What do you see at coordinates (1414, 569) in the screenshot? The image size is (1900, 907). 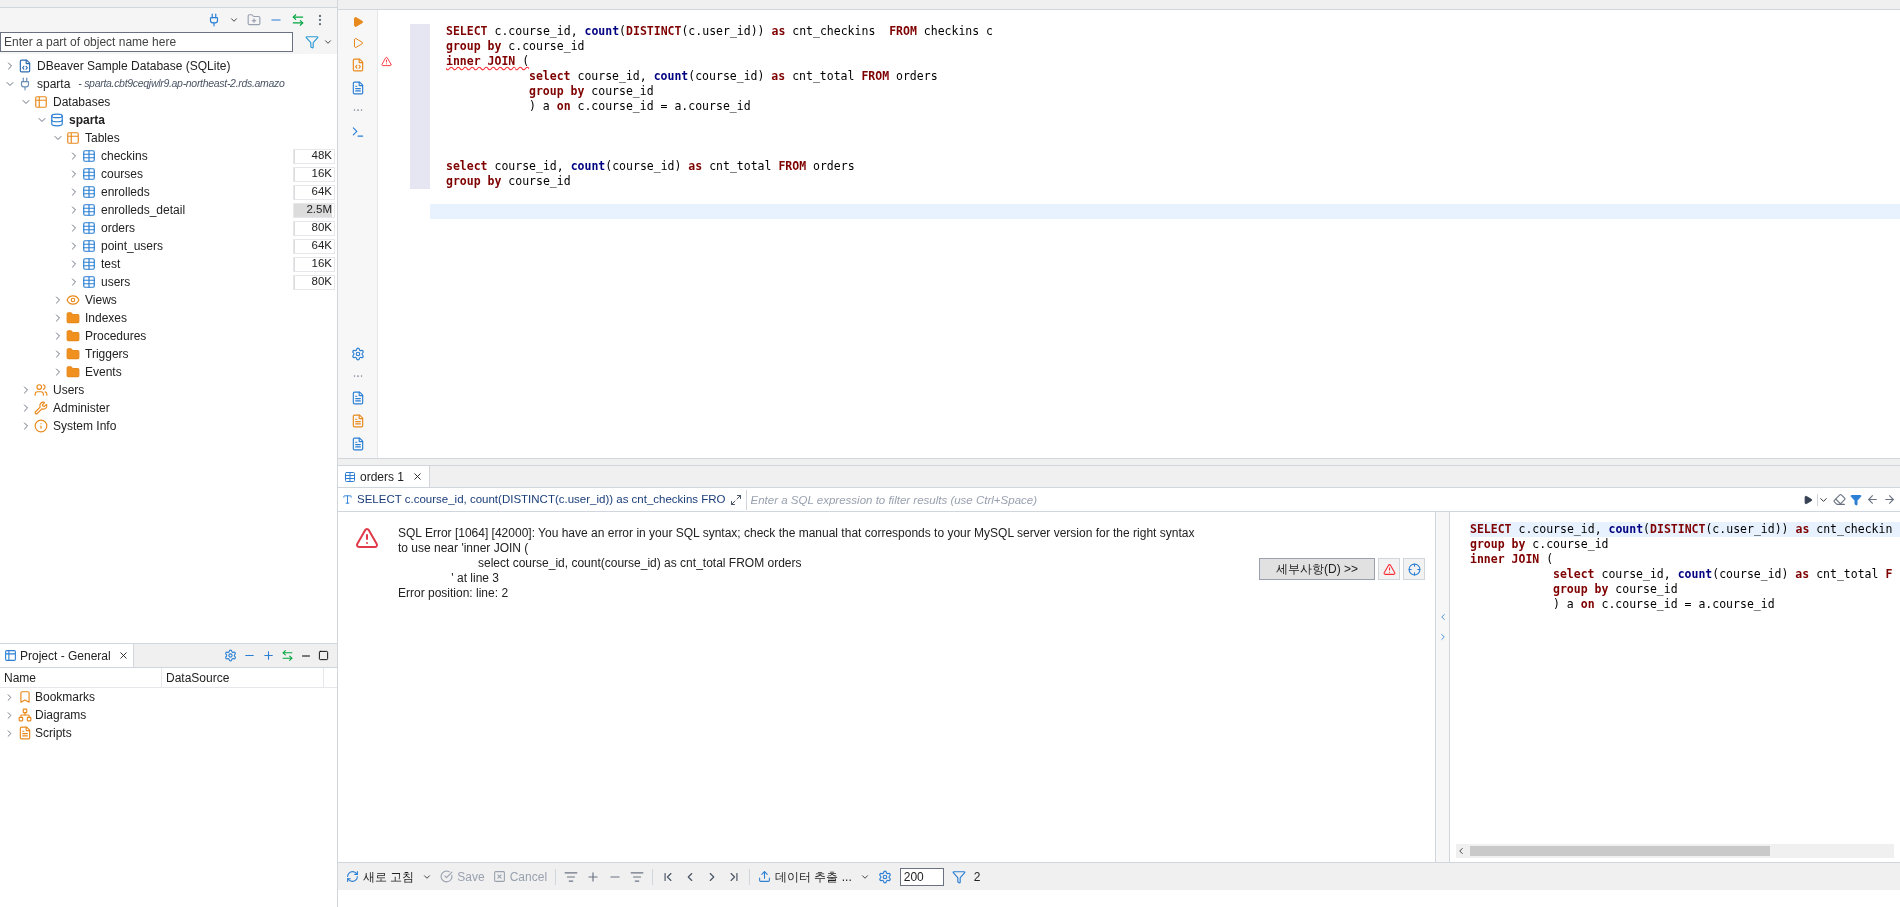 I see `locate-button` at bounding box center [1414, 569].